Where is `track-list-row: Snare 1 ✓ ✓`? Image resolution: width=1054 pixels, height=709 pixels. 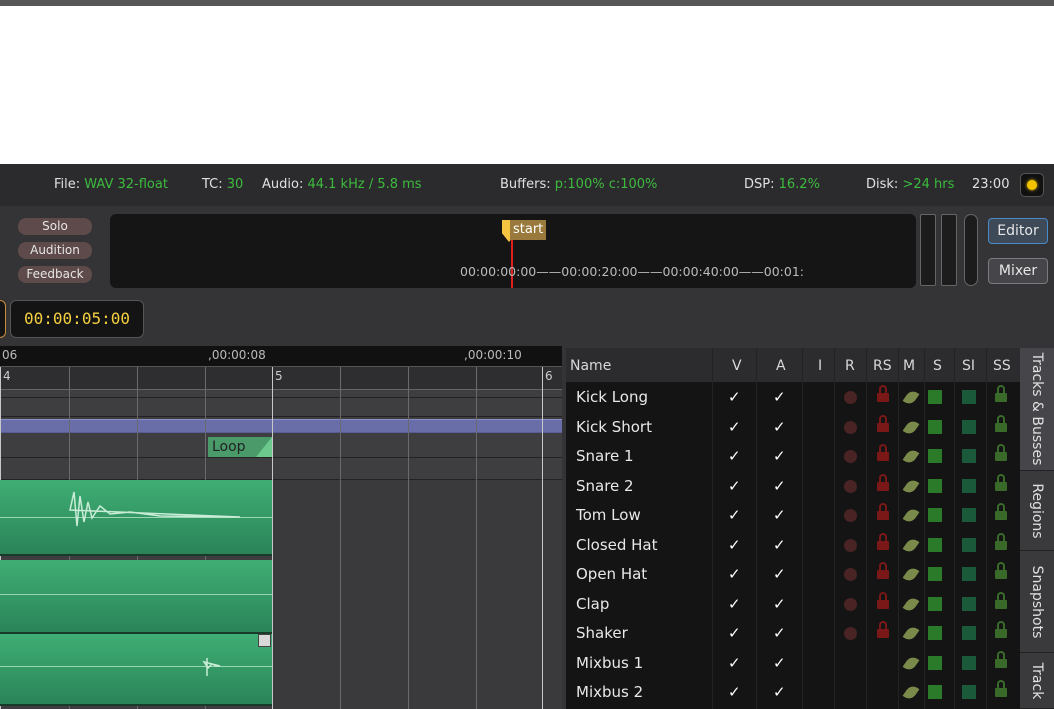
track-list-row: Snare 1 ✓ ✓ is located at coordinates (793, 456).